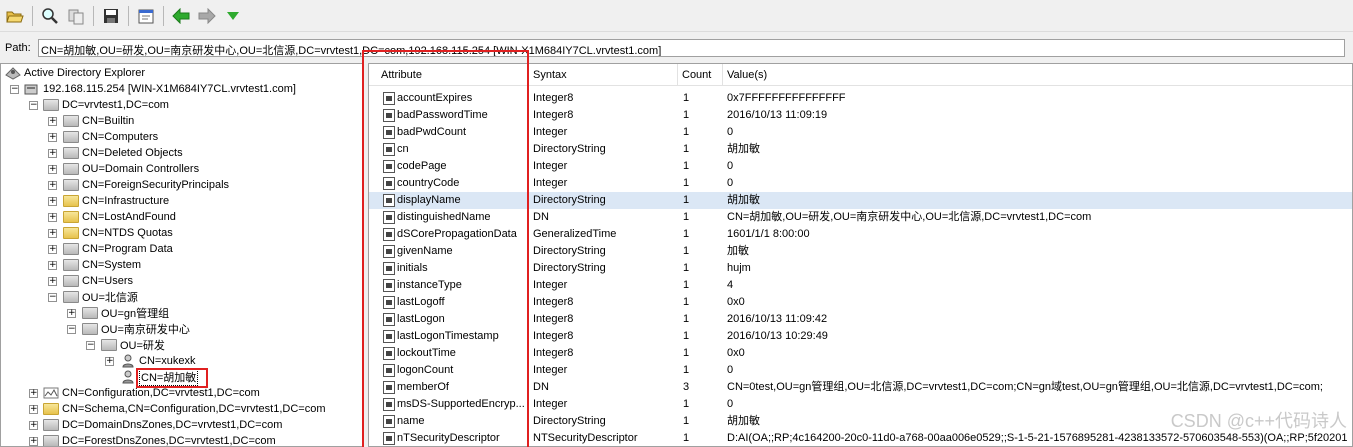 This screenshot has height=447, width=1353. I want to click on tree-root: Active Directory Explorer, so click(75, 73).